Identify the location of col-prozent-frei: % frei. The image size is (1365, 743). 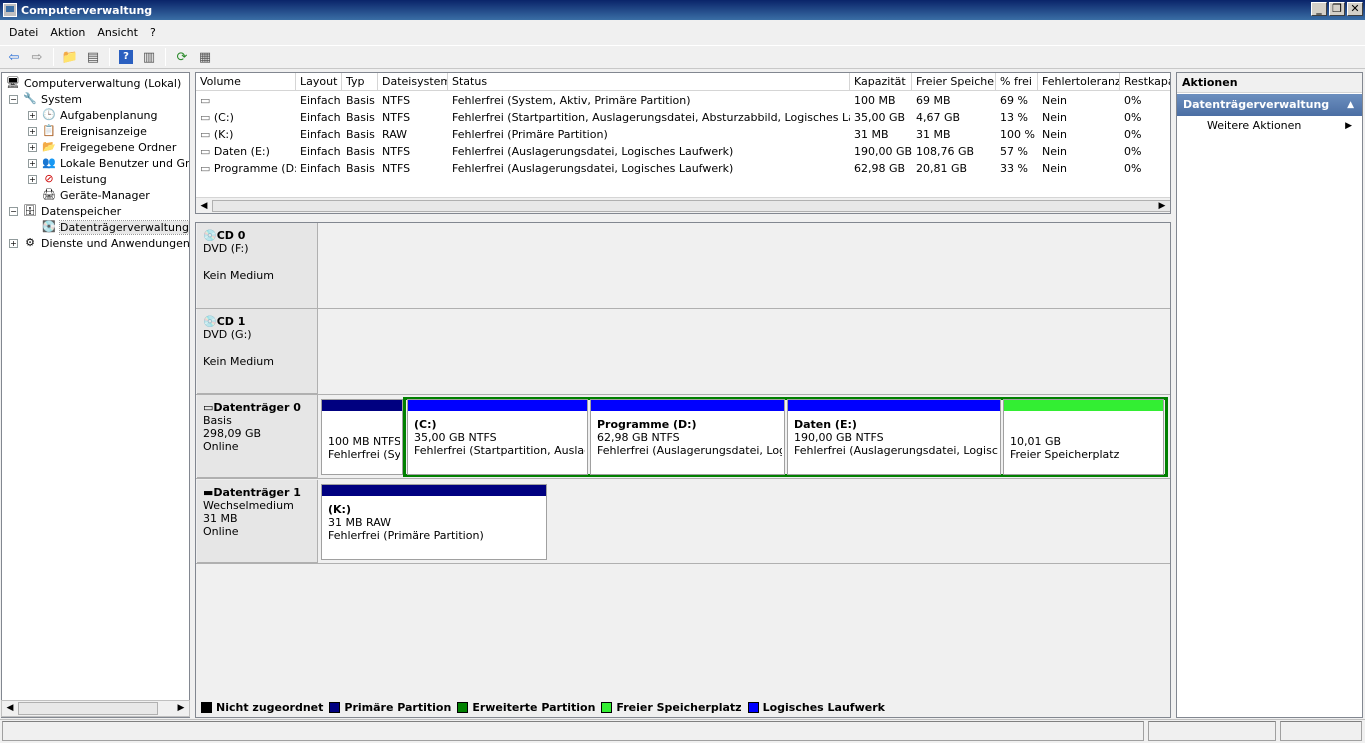
(1017, 82).